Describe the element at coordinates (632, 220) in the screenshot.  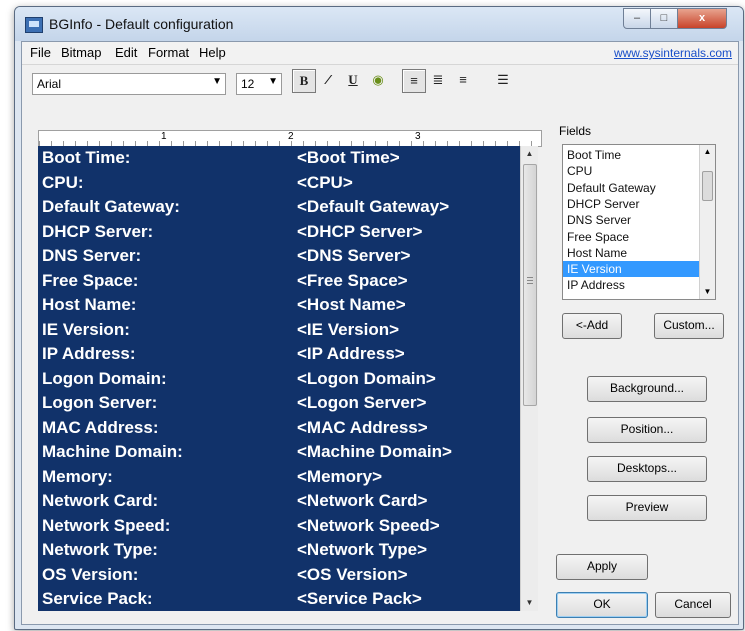
I see `fields-list-item: DNS Server` at that location.